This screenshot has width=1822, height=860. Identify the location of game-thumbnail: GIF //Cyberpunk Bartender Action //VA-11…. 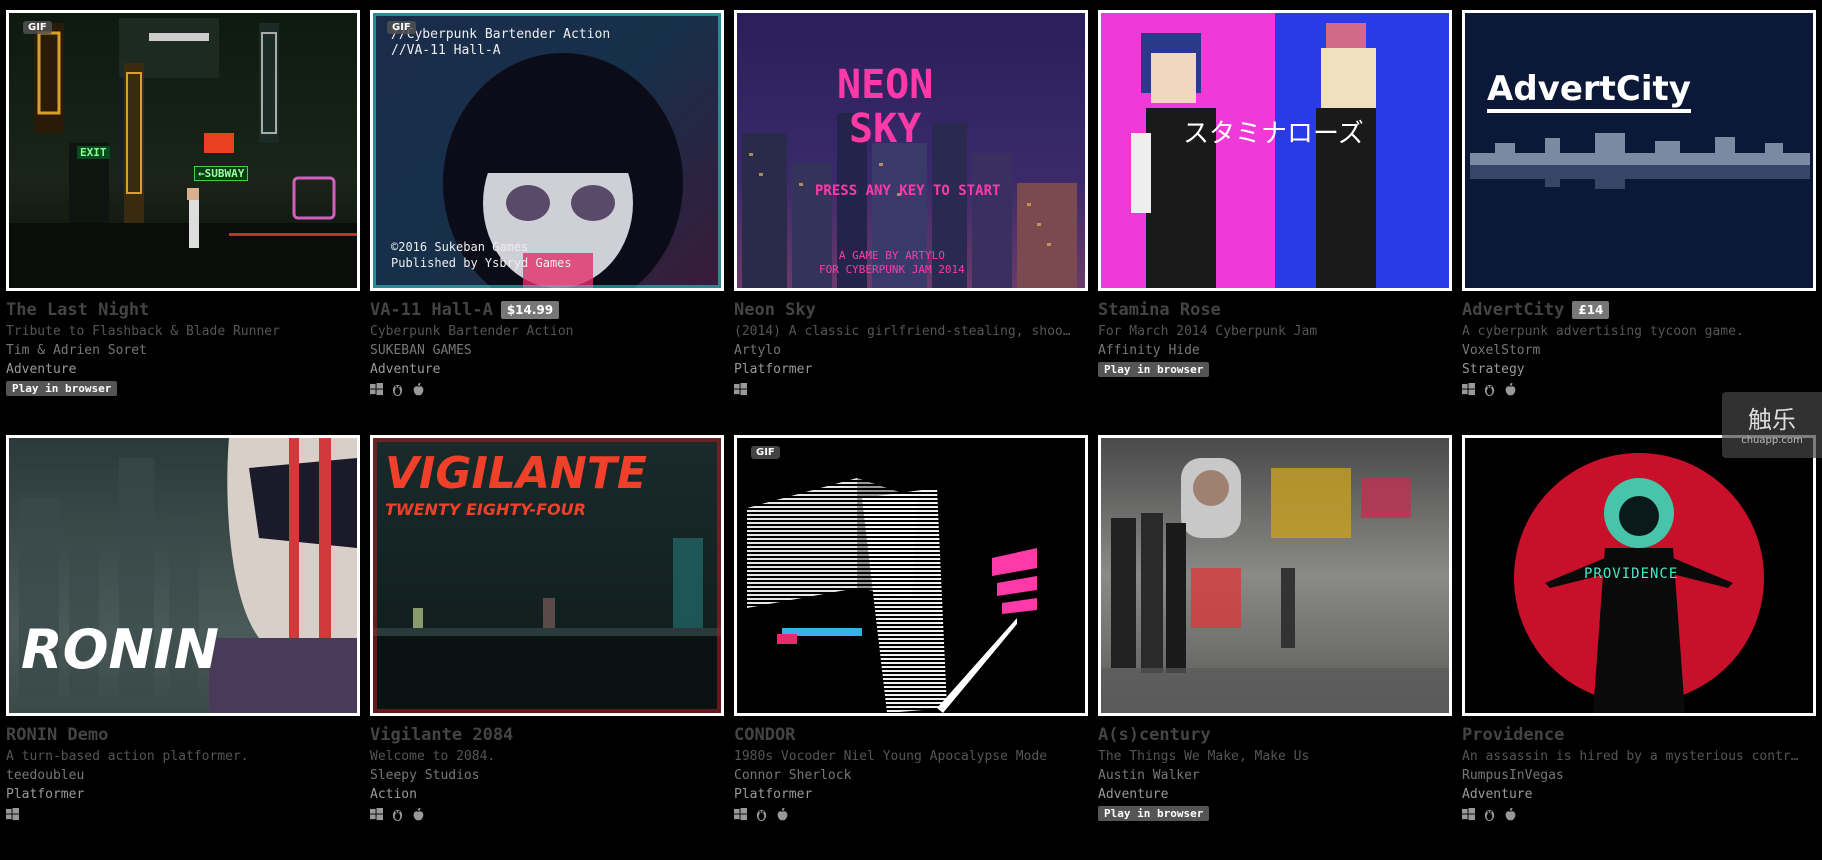
(547, 150).